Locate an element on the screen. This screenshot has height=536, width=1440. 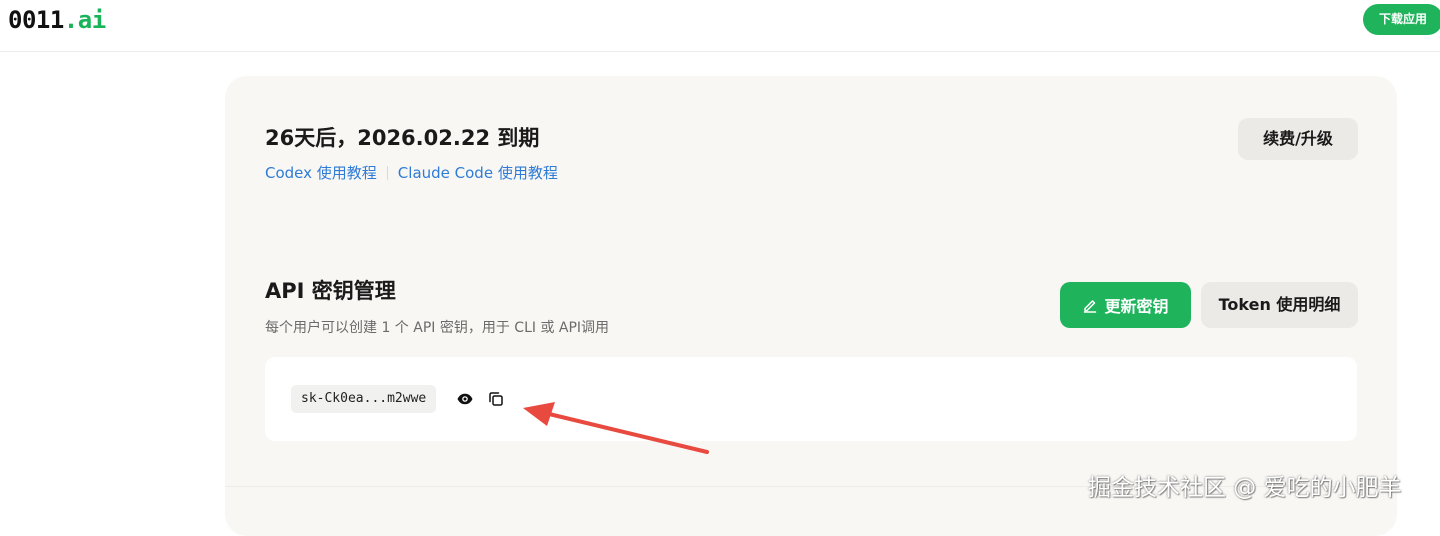
tutorial-links: Codex 使用教程 Claude Code 使用教程 is located at coordinates (411, 172).